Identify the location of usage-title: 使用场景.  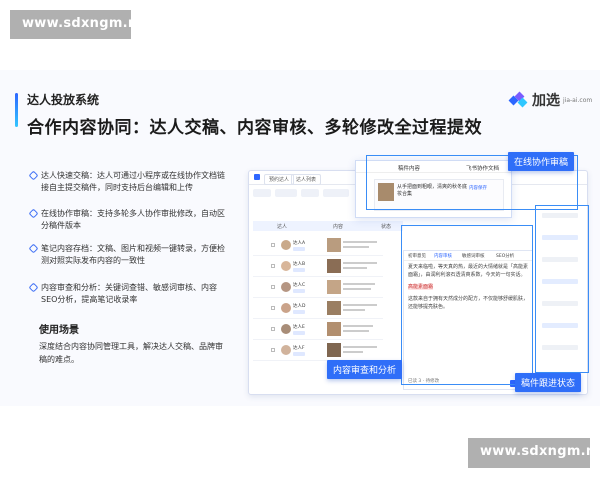
(59, 330).